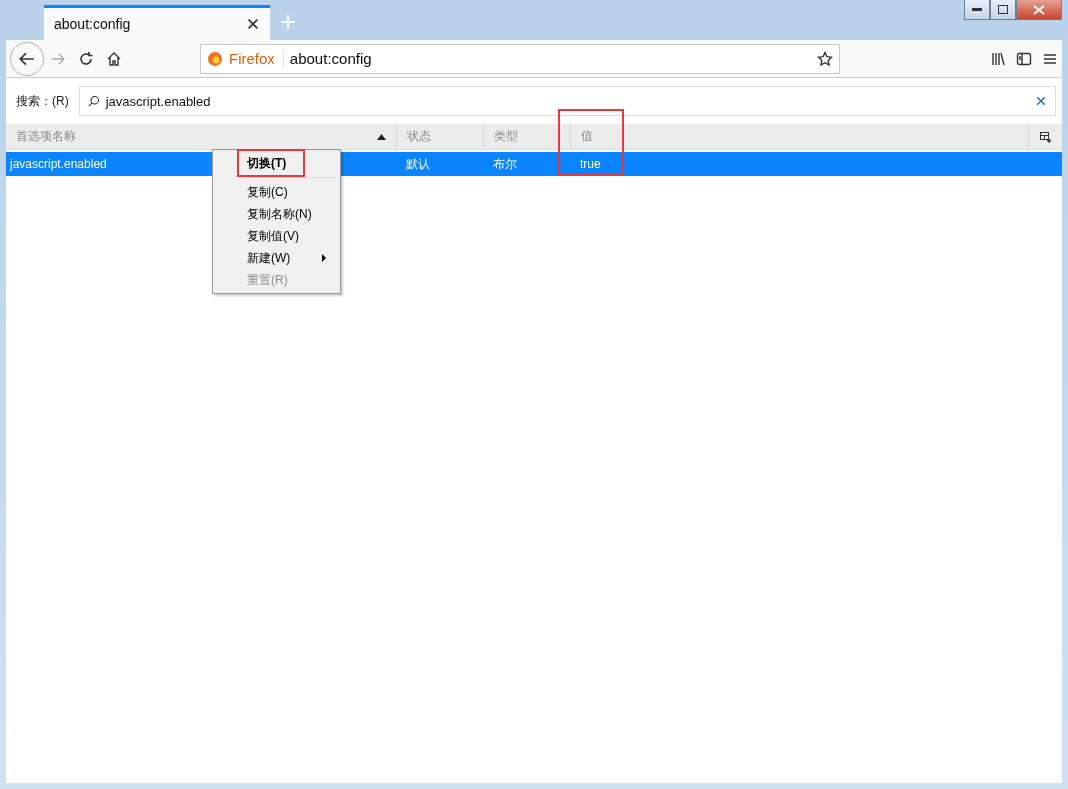  I want to click on menu-item: 复制名称(N), so click(276, 214).